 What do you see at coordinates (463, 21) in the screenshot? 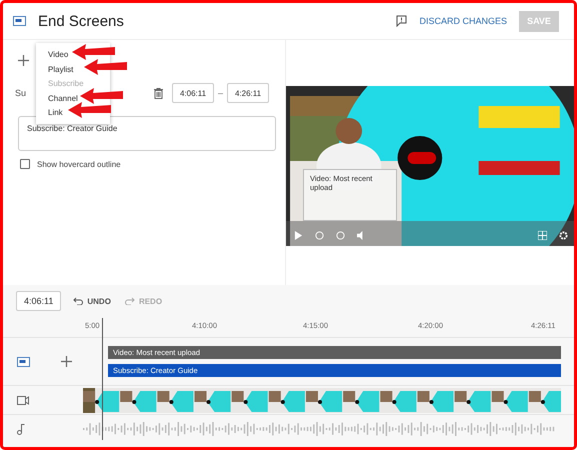
I see `discard-changes-button: DISCARD CHANGES` at bounding box center [463, 21].